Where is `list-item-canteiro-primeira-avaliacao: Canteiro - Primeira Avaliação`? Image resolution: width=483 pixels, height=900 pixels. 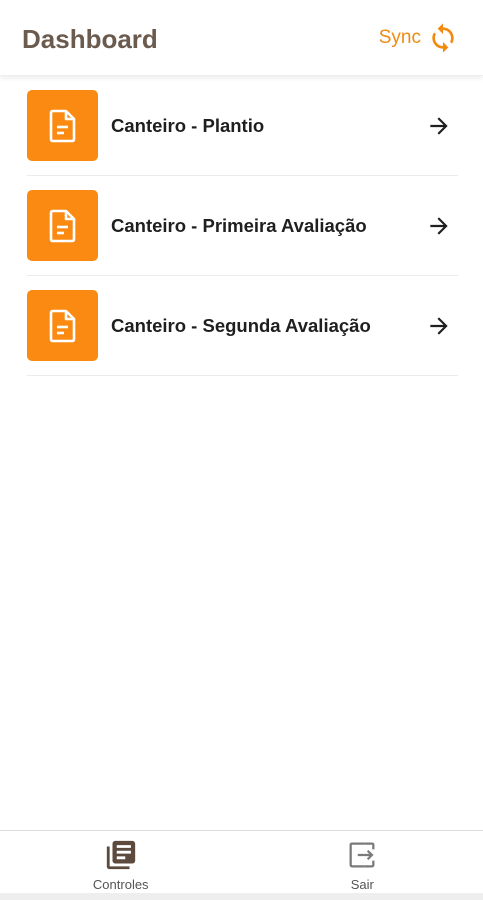 list-item-canteiro-primeira-avaliacao: Canteiro - Primeira Avaliação is located at coordinates (242, 226).